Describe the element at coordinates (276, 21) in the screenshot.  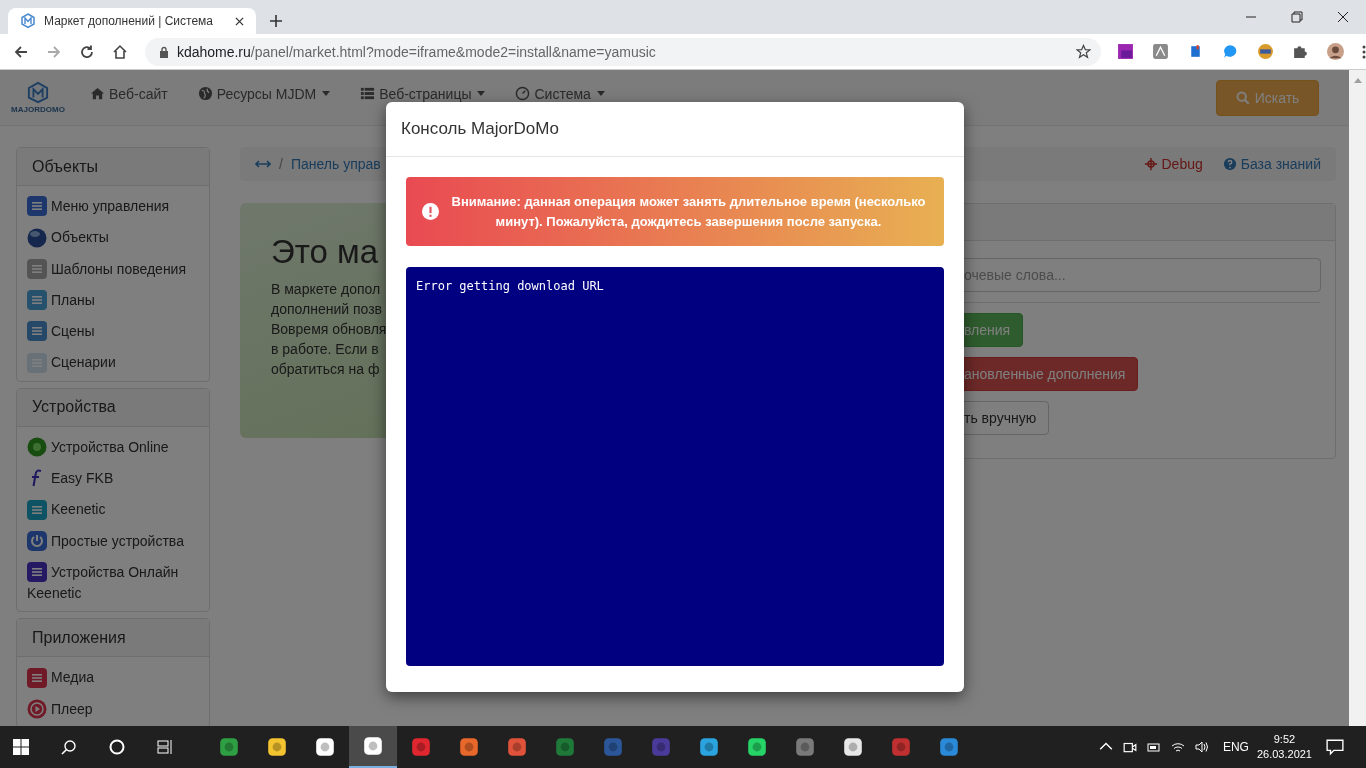
I see `new-tab-icon` at that location.